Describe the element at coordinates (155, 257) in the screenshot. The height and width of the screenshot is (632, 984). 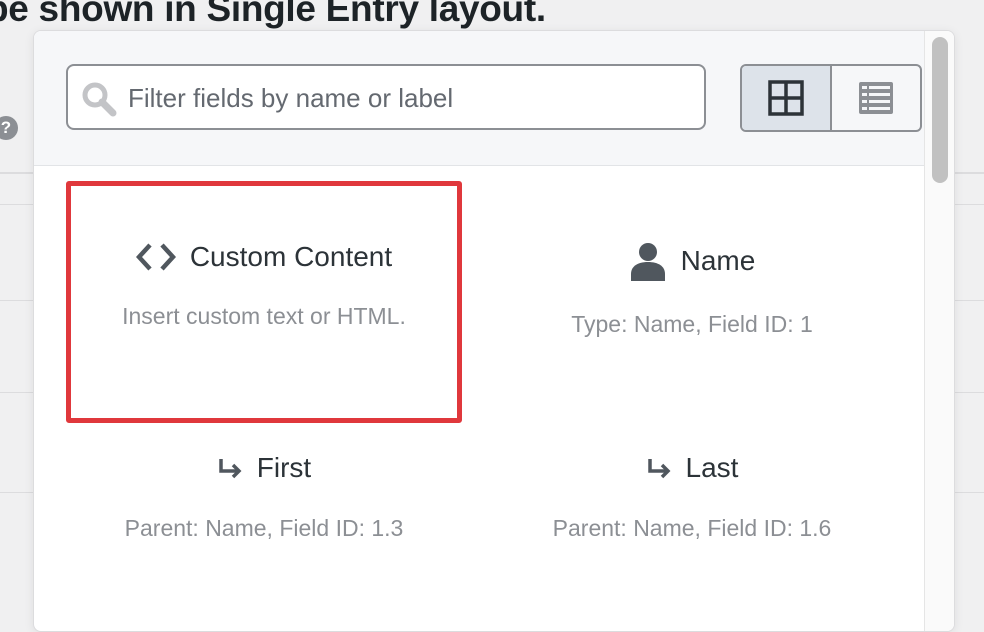
I see `code-icon` at that location.